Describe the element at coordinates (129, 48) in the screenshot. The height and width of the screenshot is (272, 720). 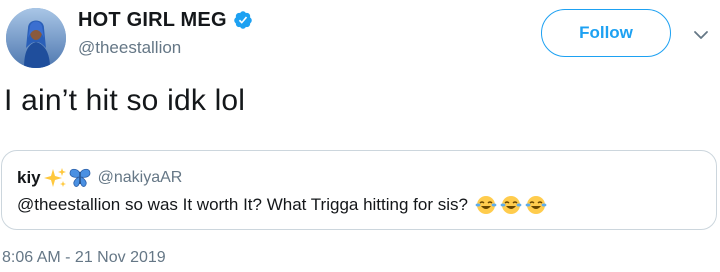
I see `author-handle: @theestallion` at that location.